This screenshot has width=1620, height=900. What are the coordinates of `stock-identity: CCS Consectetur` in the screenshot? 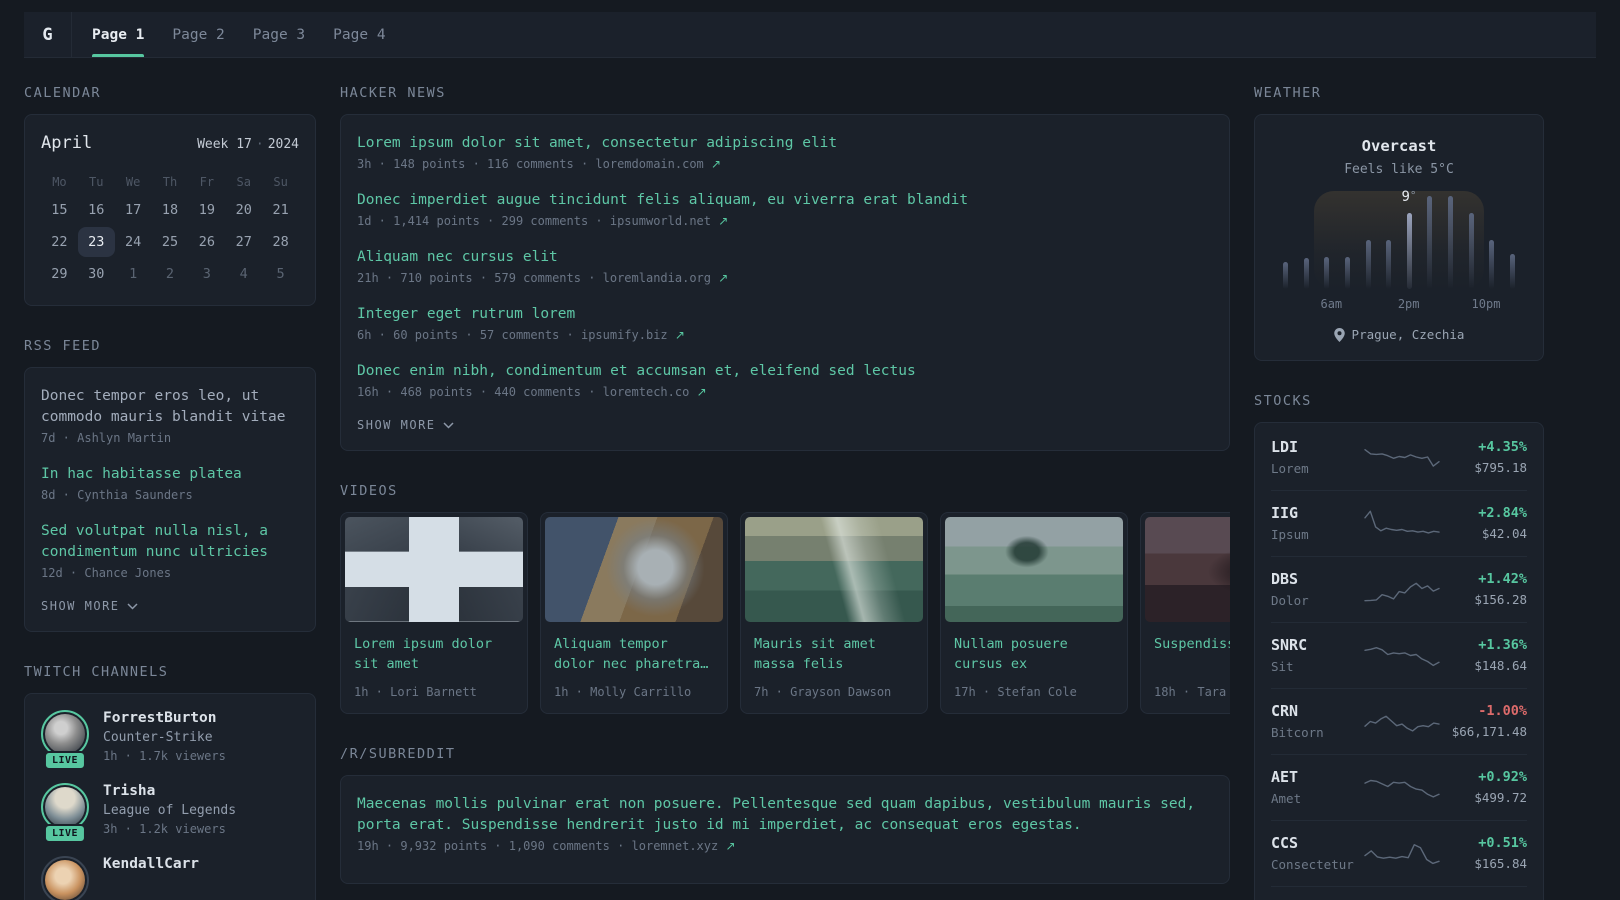 It's located at (1317, 853).